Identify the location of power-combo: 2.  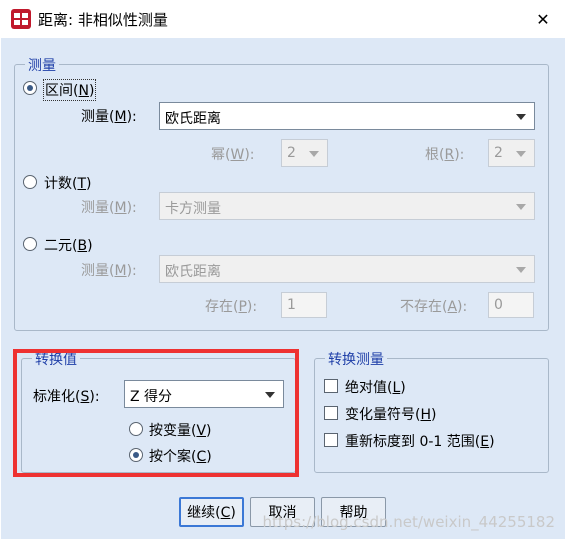
(304, 153).